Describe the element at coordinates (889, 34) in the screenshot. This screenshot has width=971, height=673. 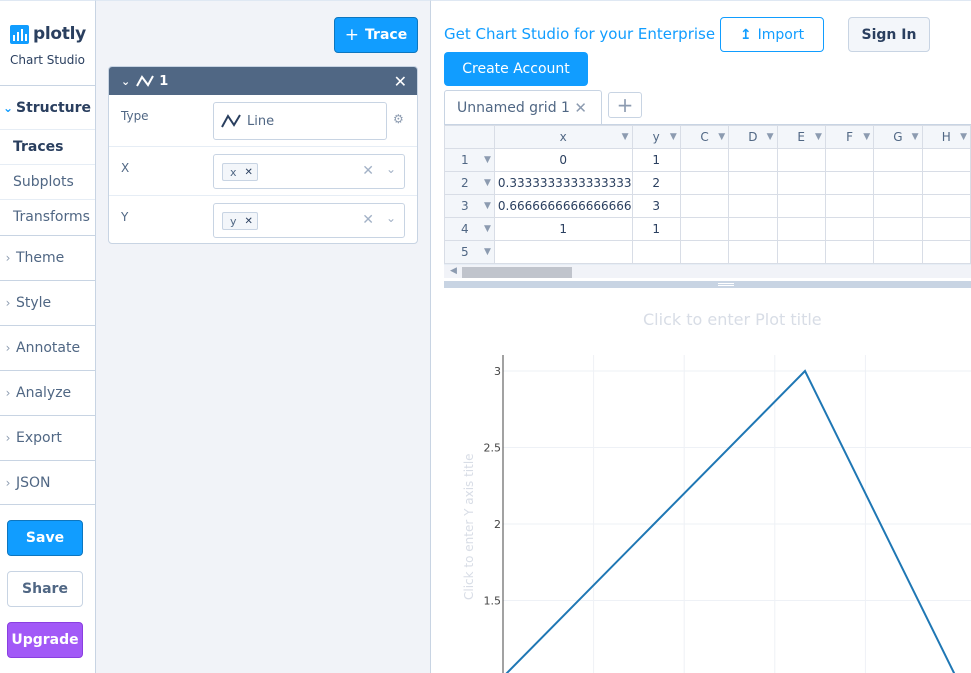
I see `sign-in-button: Sign In` at that location.